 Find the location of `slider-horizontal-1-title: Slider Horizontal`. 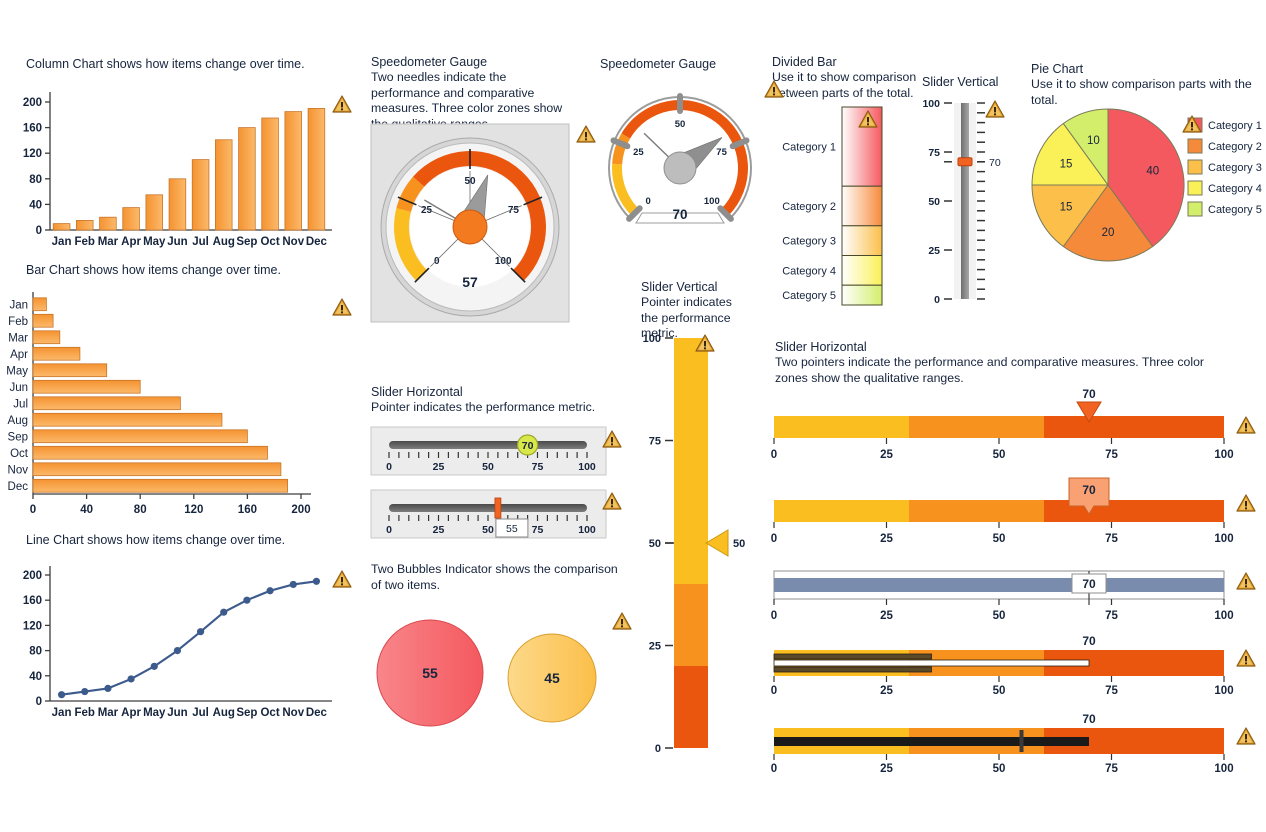

slider-horizontal-1-title: Slider Horizontal is located at coordinates (417, 392).